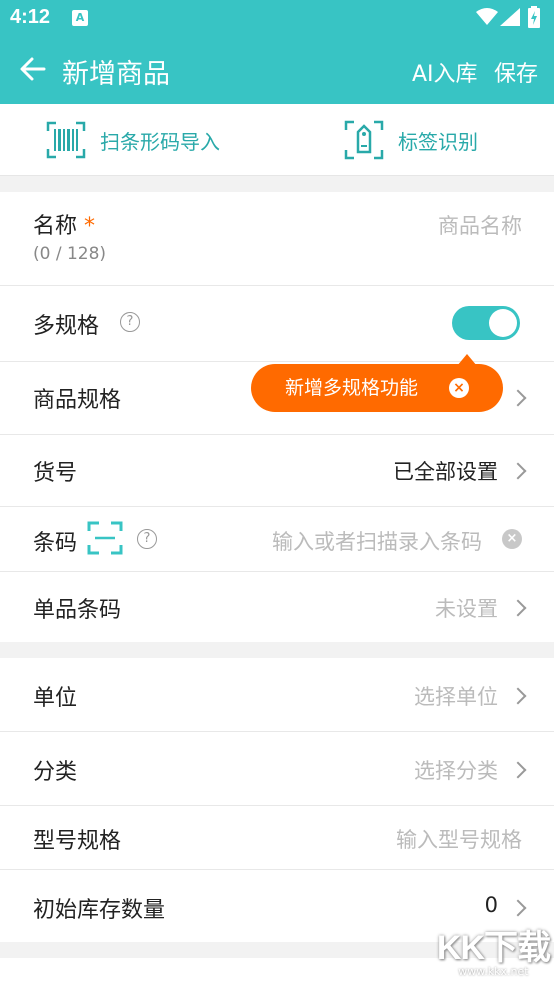 This screenshot has width=554, height=984. Describe the element at coordinates (277, 838) in the screenshot. I see `model-row: 型号规格 输入型号规格` at that location.